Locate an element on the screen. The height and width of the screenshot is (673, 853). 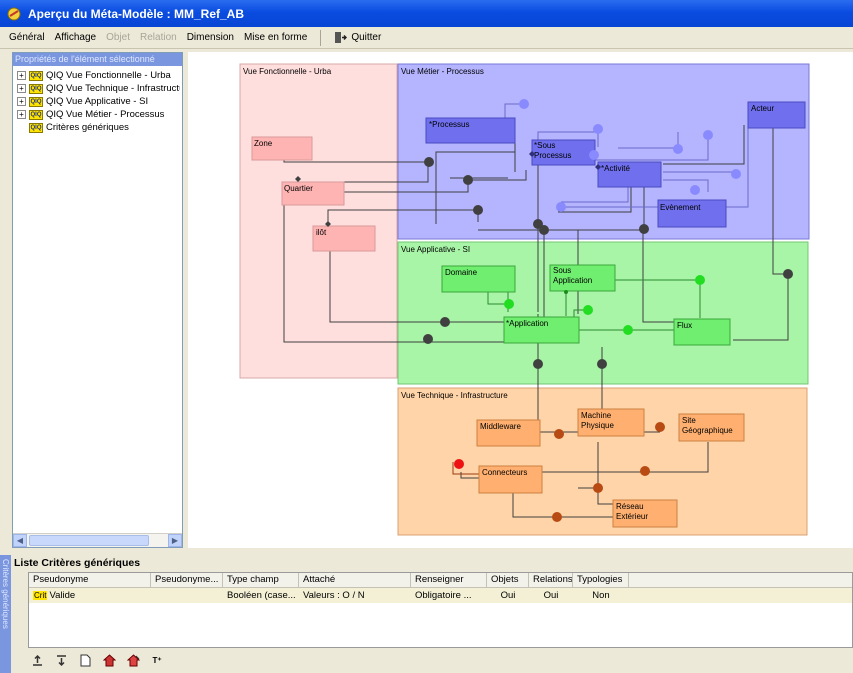
node-activite-label: *Activité is located at coordinates (615, 168).